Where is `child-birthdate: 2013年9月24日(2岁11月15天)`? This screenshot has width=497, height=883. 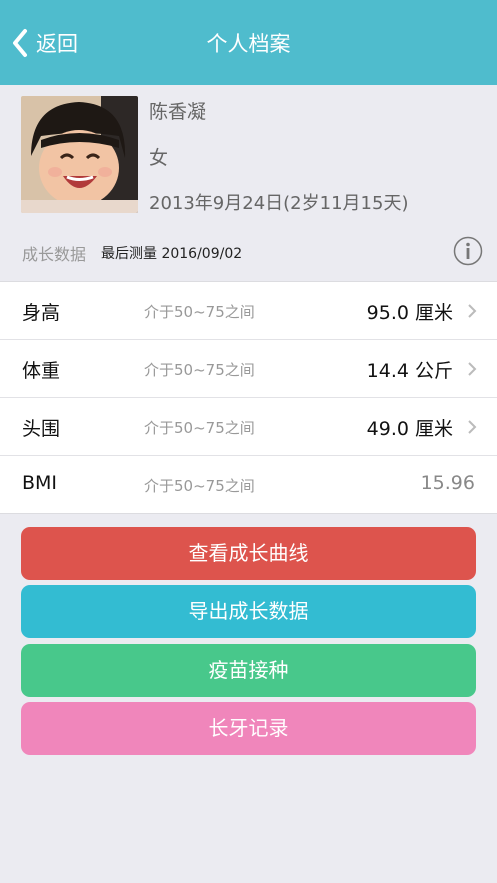 child-birthdate: 2013年9月24日(2岁11月15天) is located at coordinates (279, 203).